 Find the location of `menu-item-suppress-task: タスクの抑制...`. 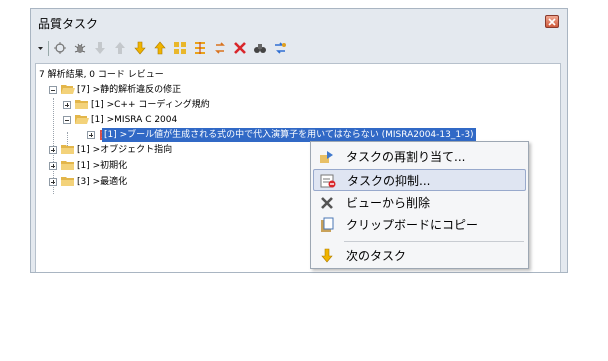

menu-item-suppress-task: タスクの抑制... is located at coordinates (419, 180).